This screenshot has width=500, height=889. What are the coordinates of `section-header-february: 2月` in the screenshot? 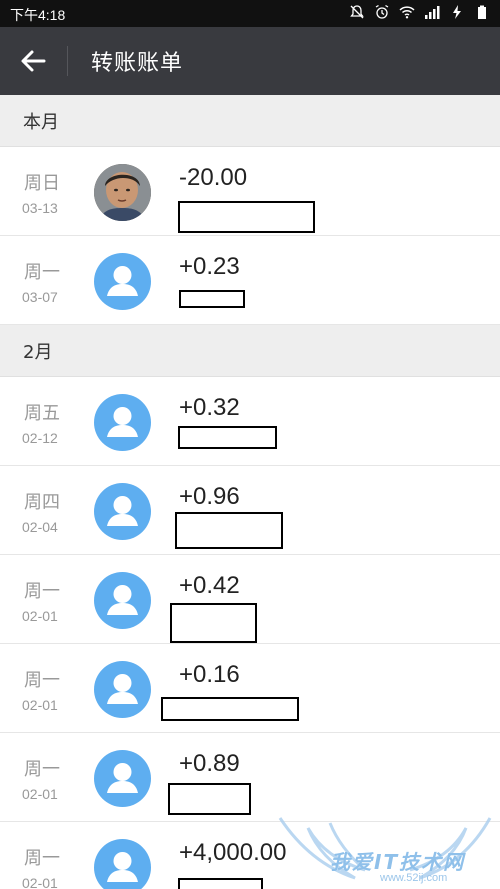 It's located at (250, 351).